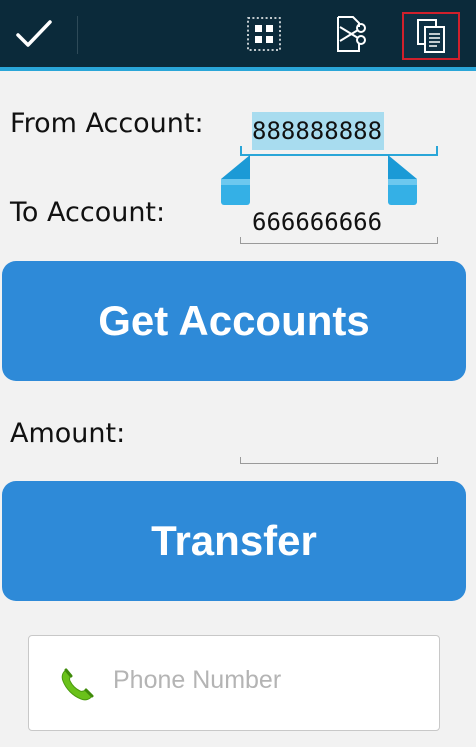  What do you see at coordinates (238, 69) in the screenshot?
I see `action-bar-accent-line` at bounding box center [238, 69].